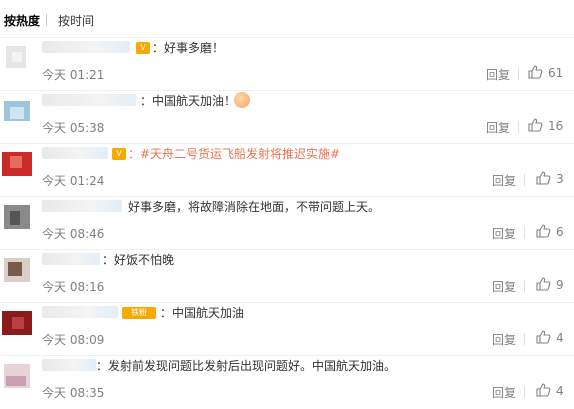  What do you see at coordinates (287, 170) in the screenshot?
I see `comment-item: V ：#天舟二号货运飞船发射将推迟实施# 今天 01:24 回复 3` at bounding box center [287, 170].